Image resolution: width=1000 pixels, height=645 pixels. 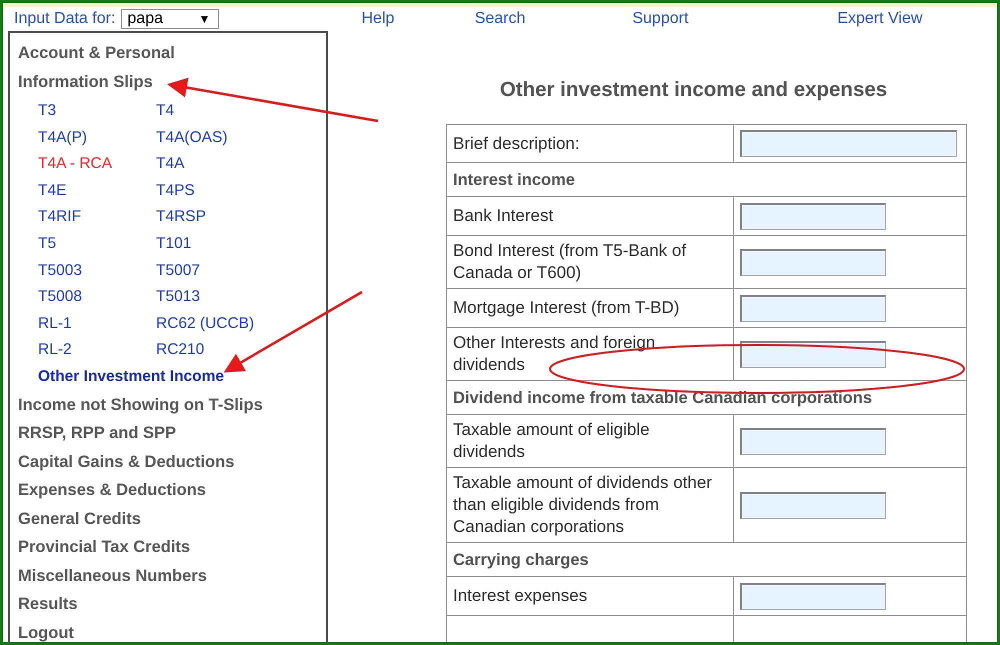 I want to click on nav-link: Search, so click(x=460, y=19).